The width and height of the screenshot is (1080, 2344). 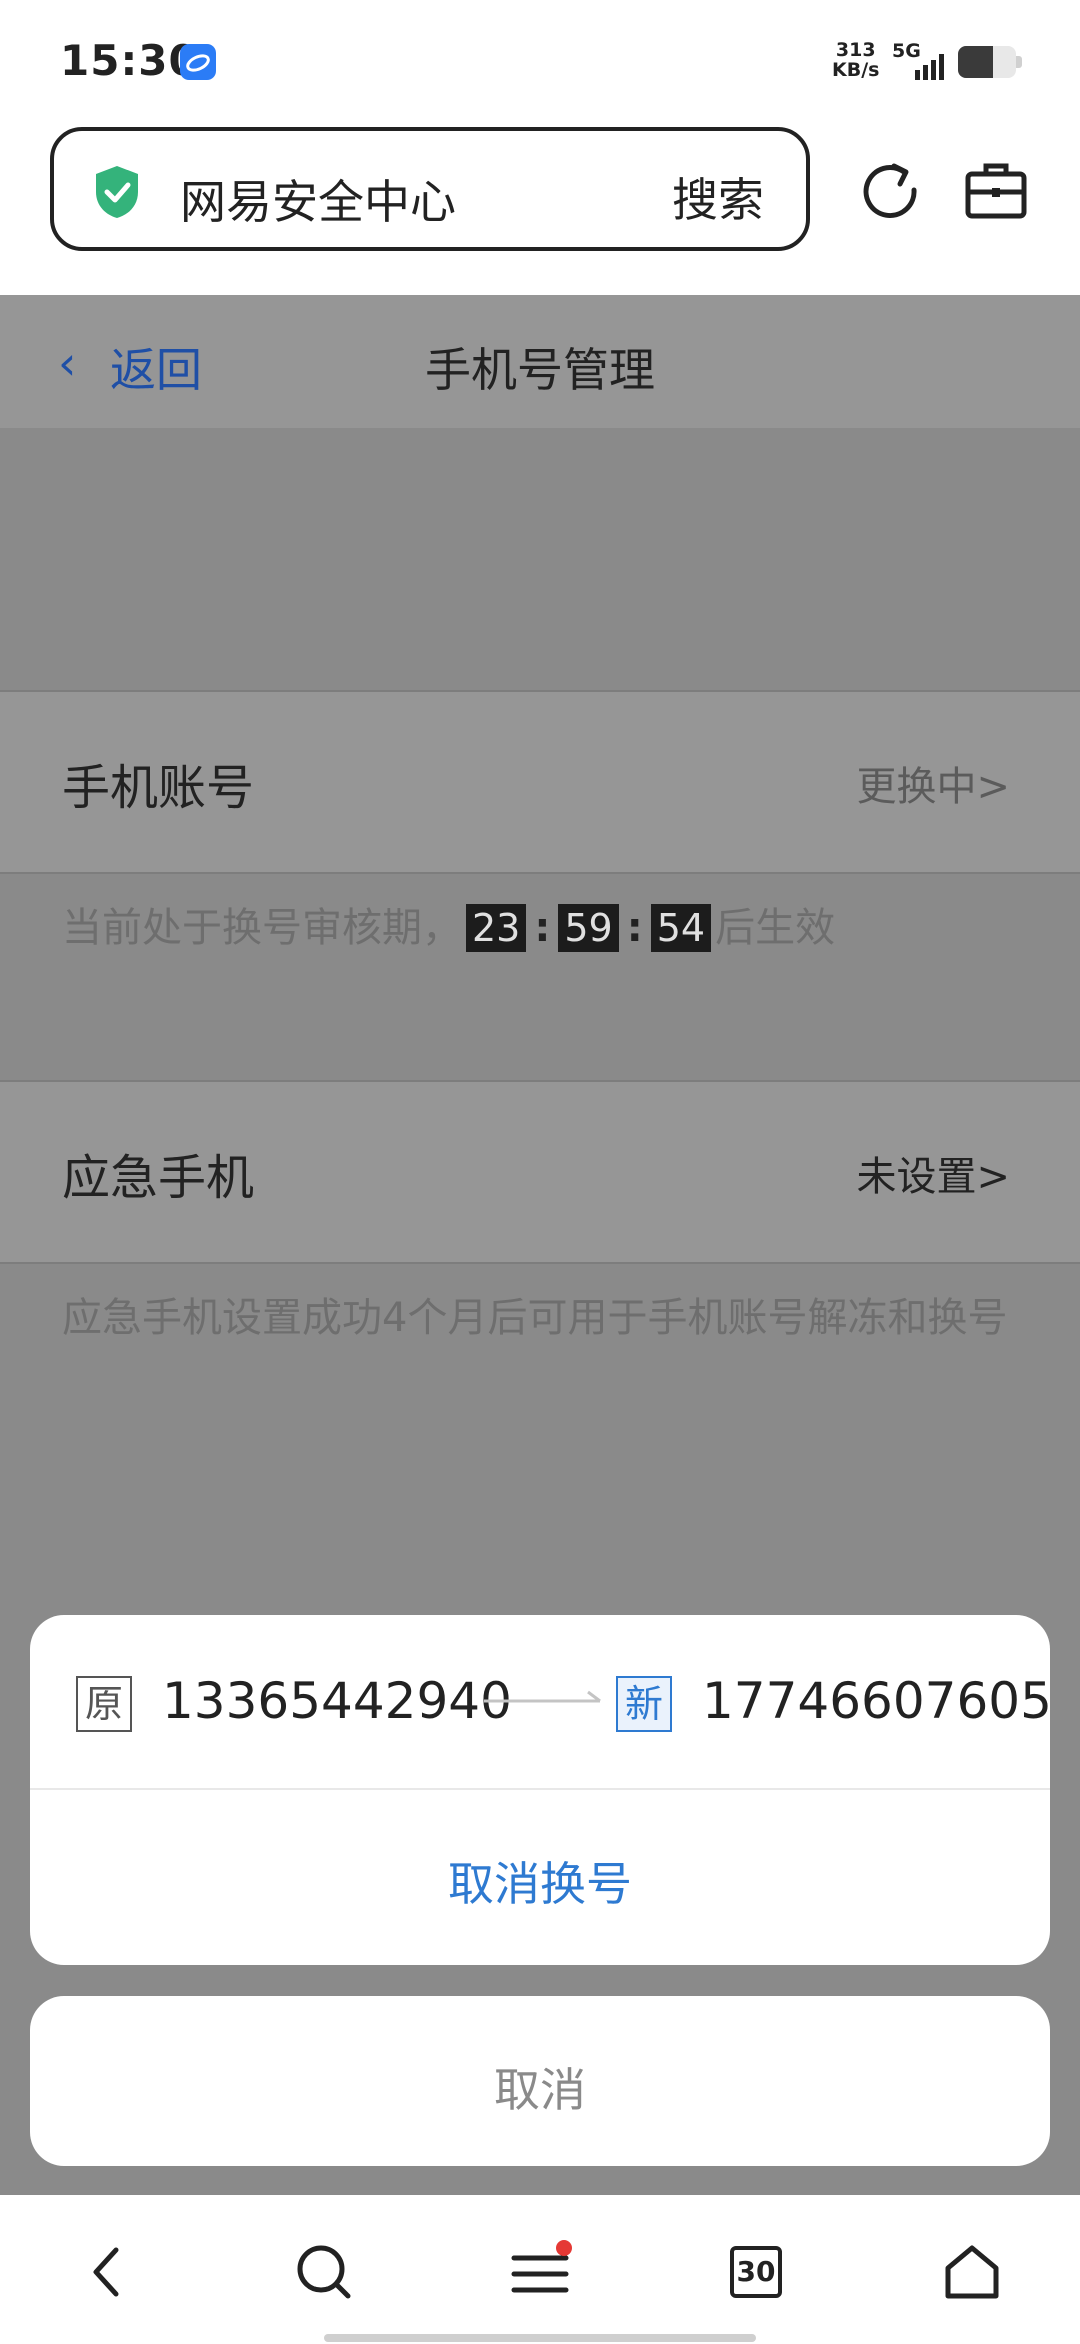 I want to click on back-arrow-icon, so click(x=108, y=2272).